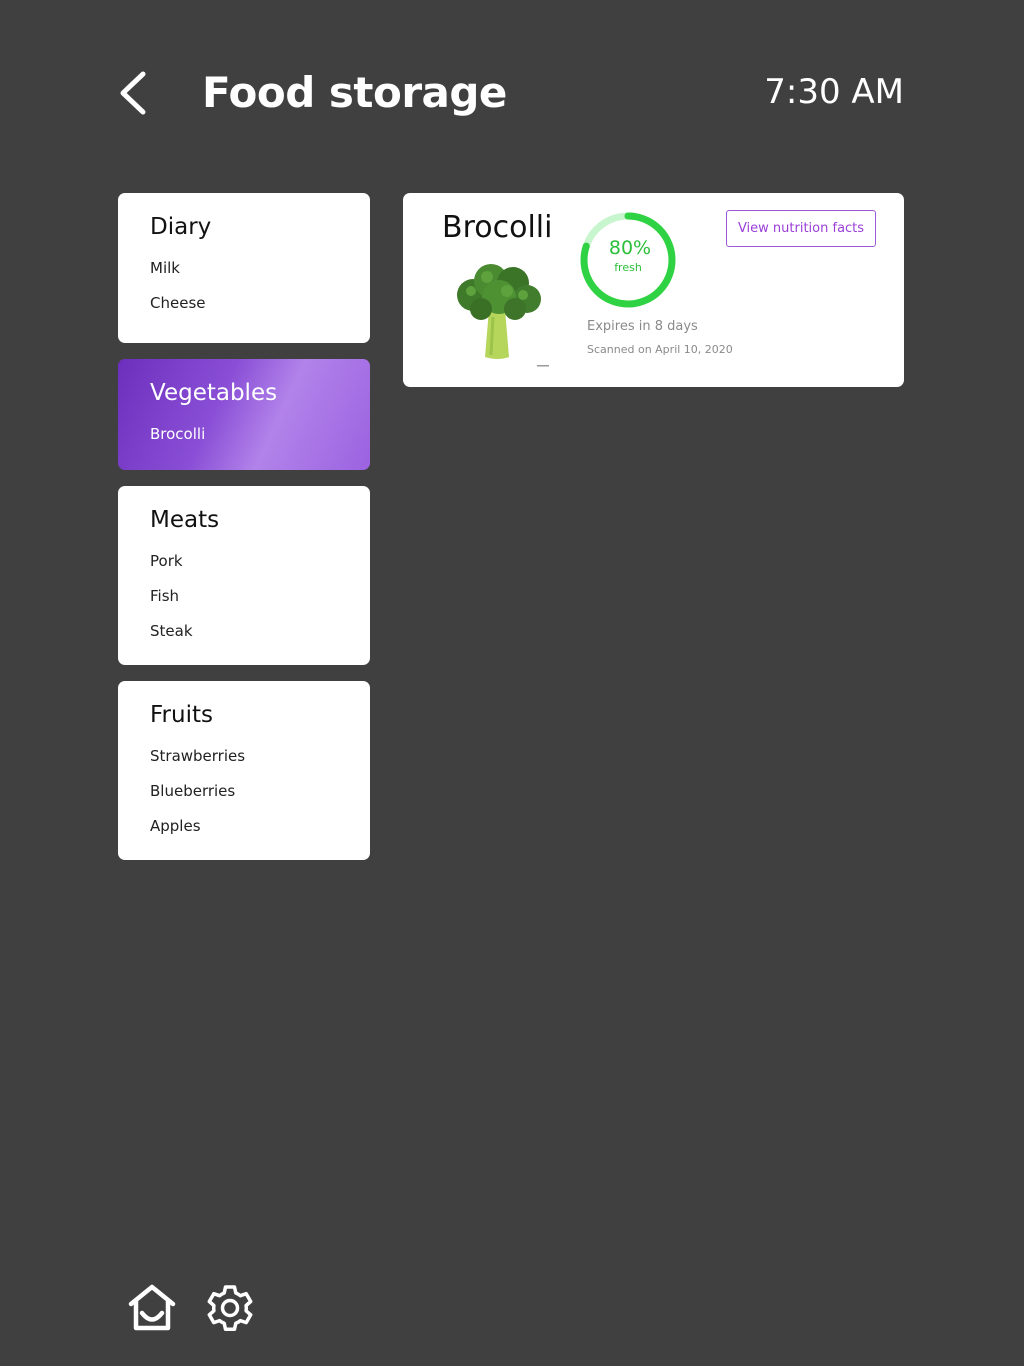 Image resolution: width=1024 pixels, height=1366 pixels. What do you see at coordinates (354, 92) in the screenshot?
I see `page-title: Food storage` at bounding box center [354, 92].